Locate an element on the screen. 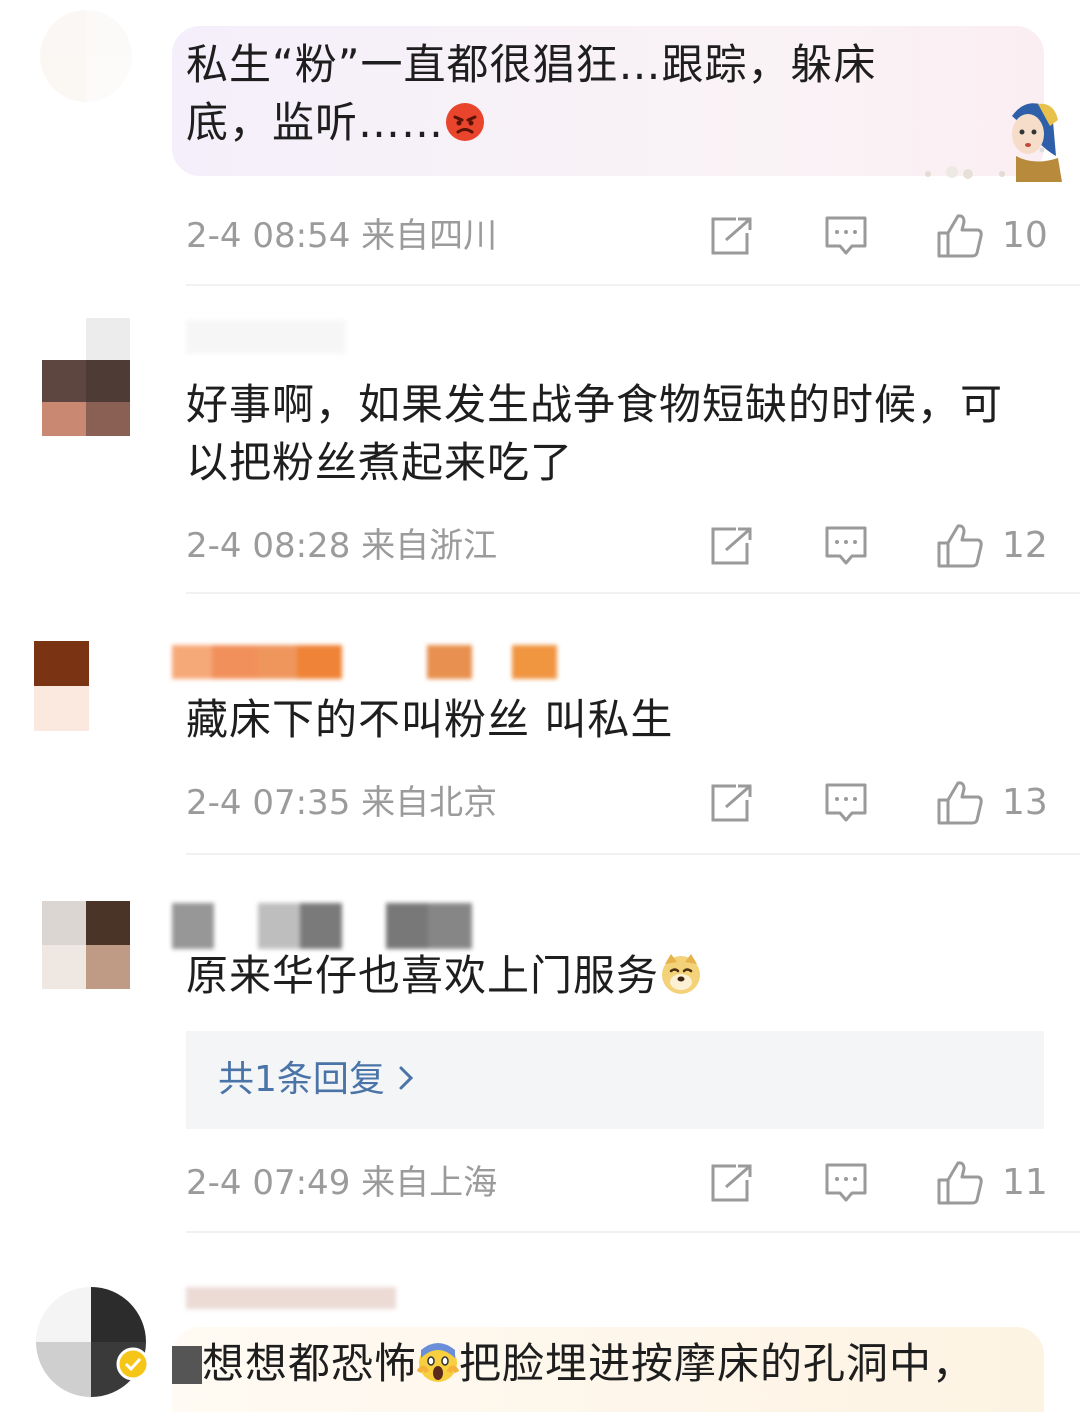 The image size is (1080, 1412). like-count: 11 is located at coordinates (1025, 1182).